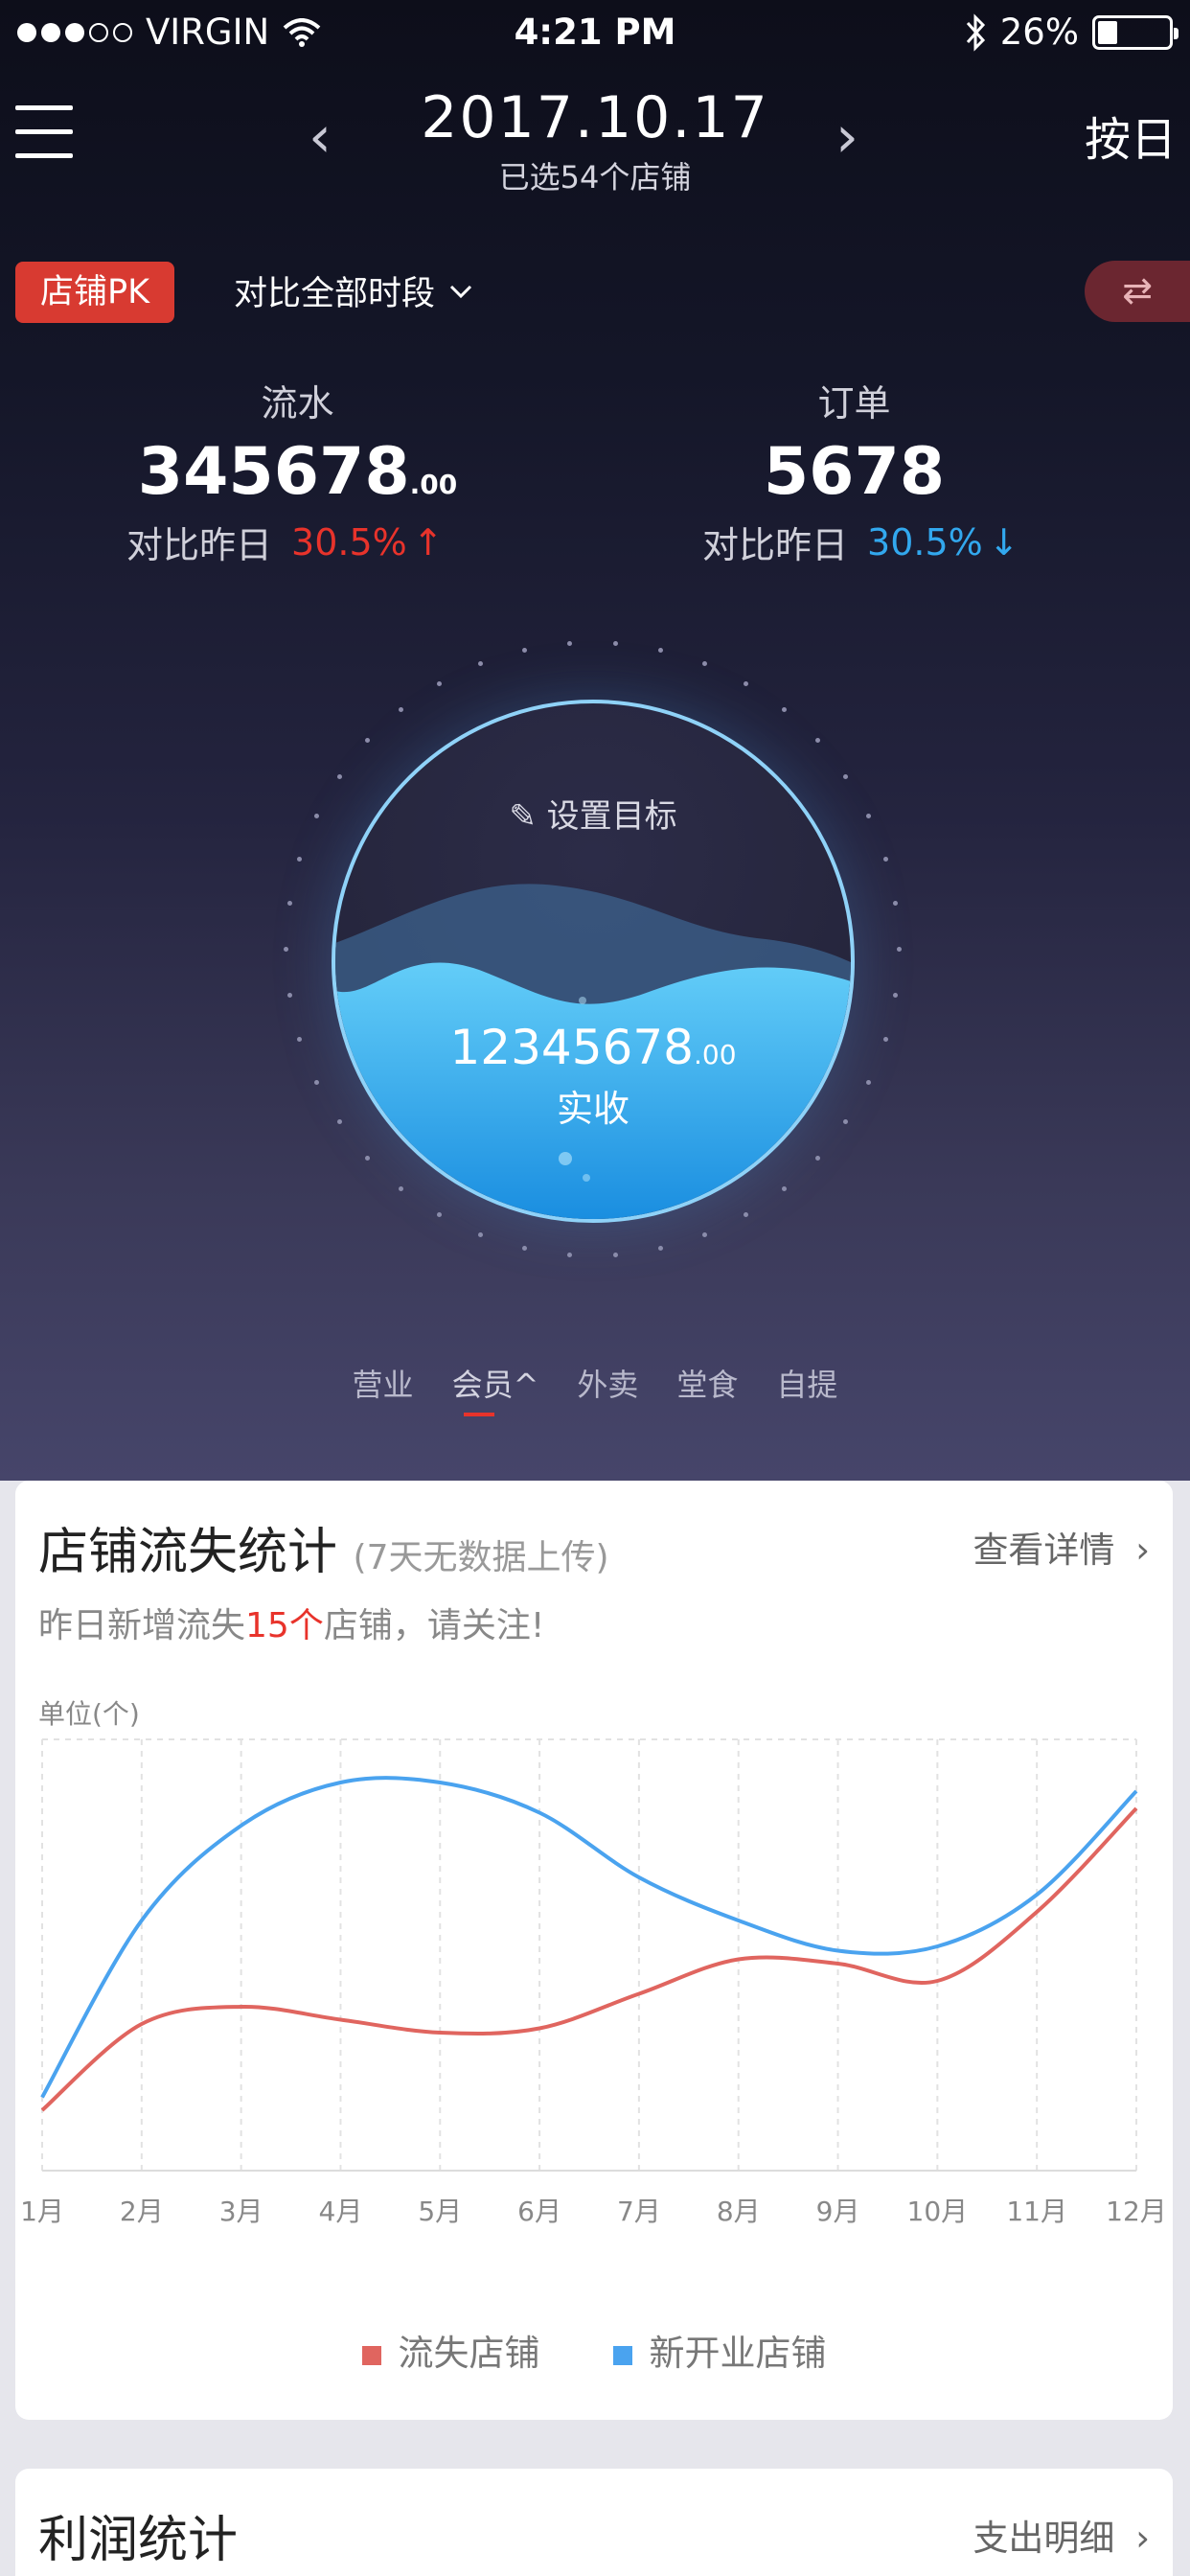 Image resolution: width=1190 pixels, height=2576 pixels. I want to click on category-tabs: 营业 会员^ 外卖 堂食 自提, so click(595, 1388).